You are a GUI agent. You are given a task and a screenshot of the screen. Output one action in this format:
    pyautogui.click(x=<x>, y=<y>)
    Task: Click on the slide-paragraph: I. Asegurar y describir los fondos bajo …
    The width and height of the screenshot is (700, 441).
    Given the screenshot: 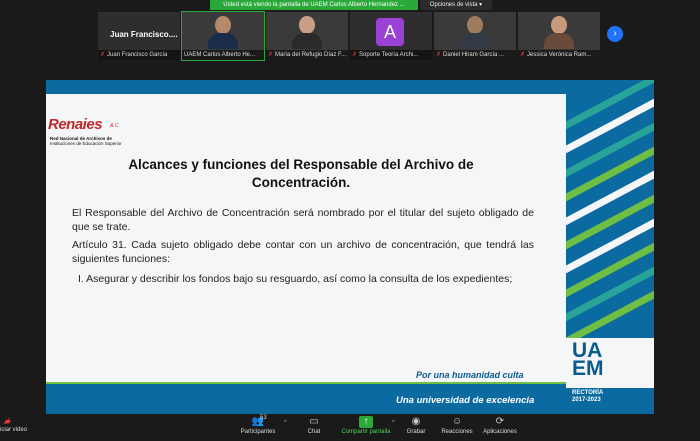 What is the action you would take?
    pyautogui.click(x=295, y=279)
    